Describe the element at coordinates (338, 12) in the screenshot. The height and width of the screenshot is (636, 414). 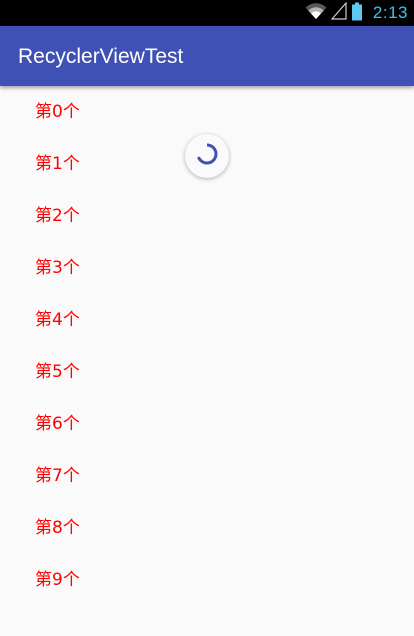
I see `cell-signal-icon` at that location.